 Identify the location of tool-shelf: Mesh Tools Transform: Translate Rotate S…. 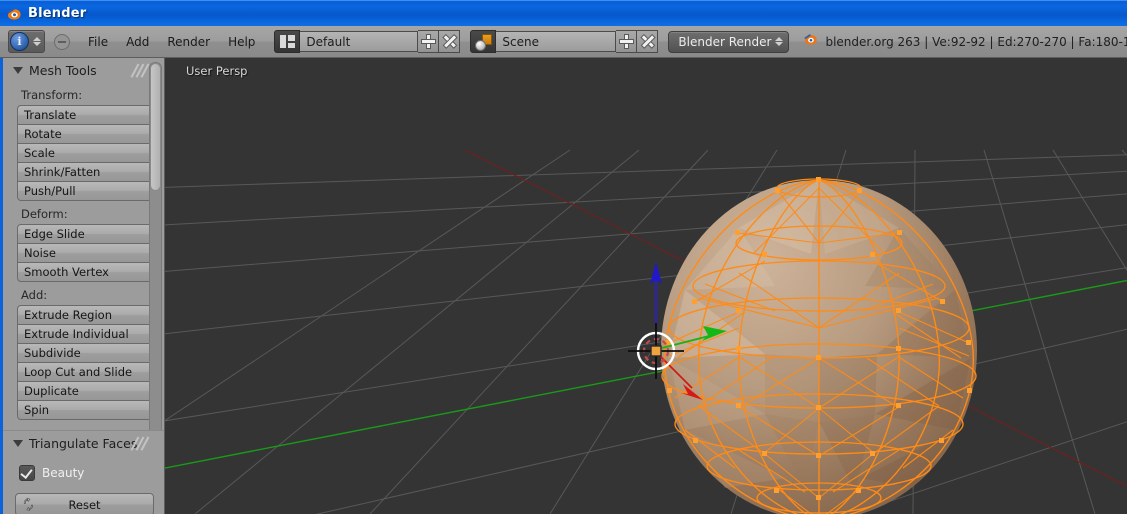
(82, 286).